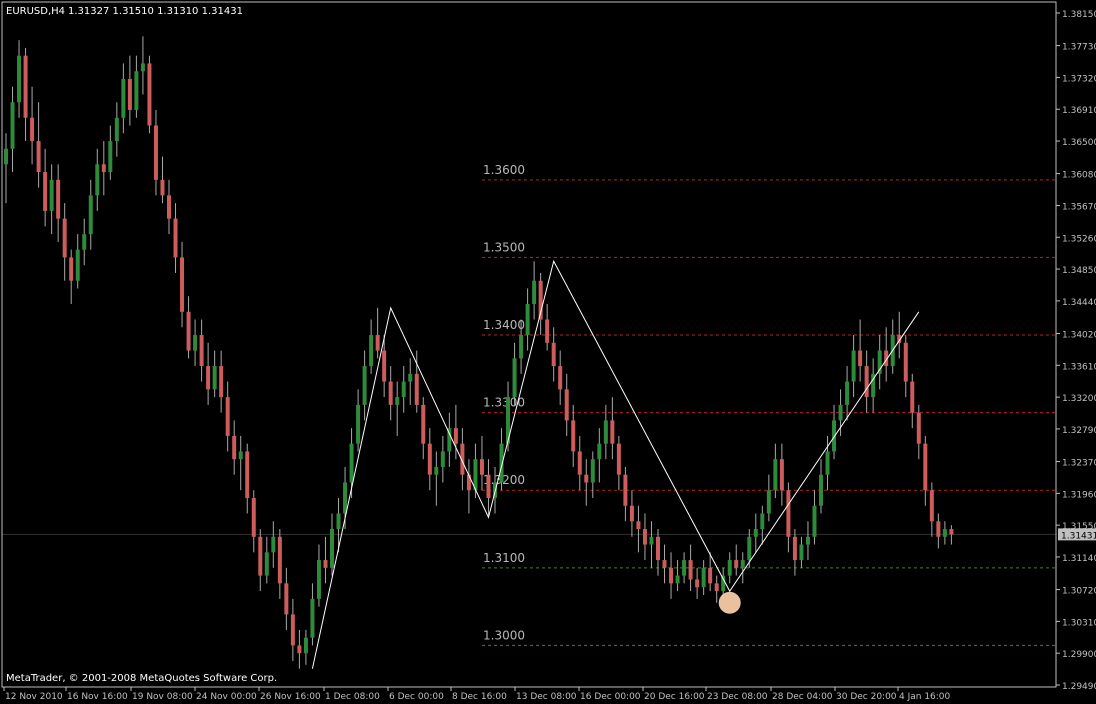  What do you see at coordinates (1079, 143) in the screenshot?
I see `price-tick-label-4: 1.36500` at bounding box center [1079, 143].